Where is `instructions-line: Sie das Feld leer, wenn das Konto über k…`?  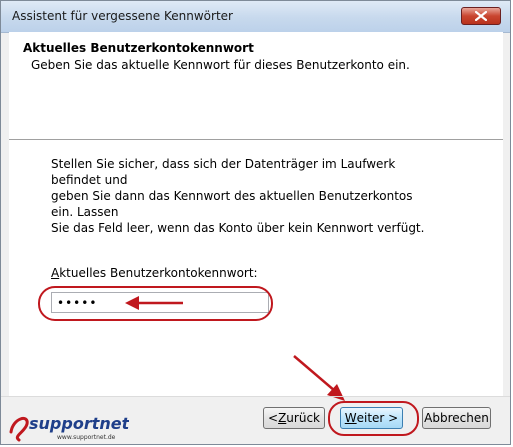
instructions-line: Sie das Feld leer, wenn das Konto über k… is located at coordinates (238, 228).